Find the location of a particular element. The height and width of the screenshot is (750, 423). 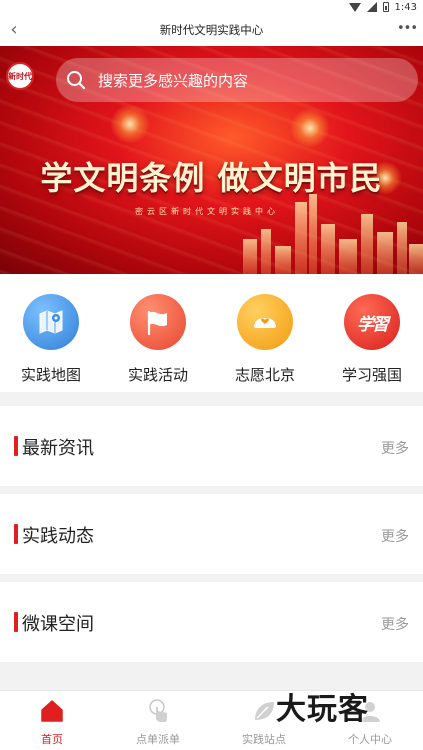

status-time: 1:43 is located at coordinates (405, 7).